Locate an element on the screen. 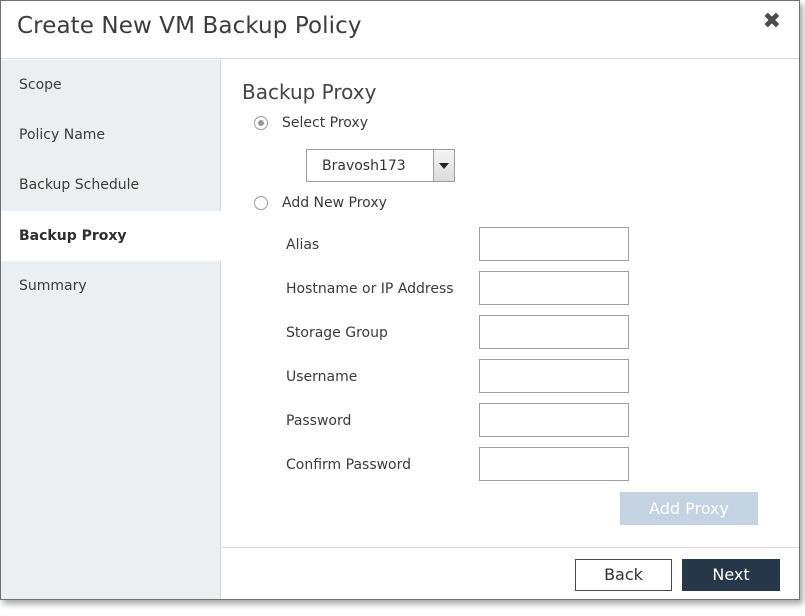 This screenshot has height=616, width=805. dialog-header: Create New VM Backup Policy ✖ is located at coordinates (400, 30).